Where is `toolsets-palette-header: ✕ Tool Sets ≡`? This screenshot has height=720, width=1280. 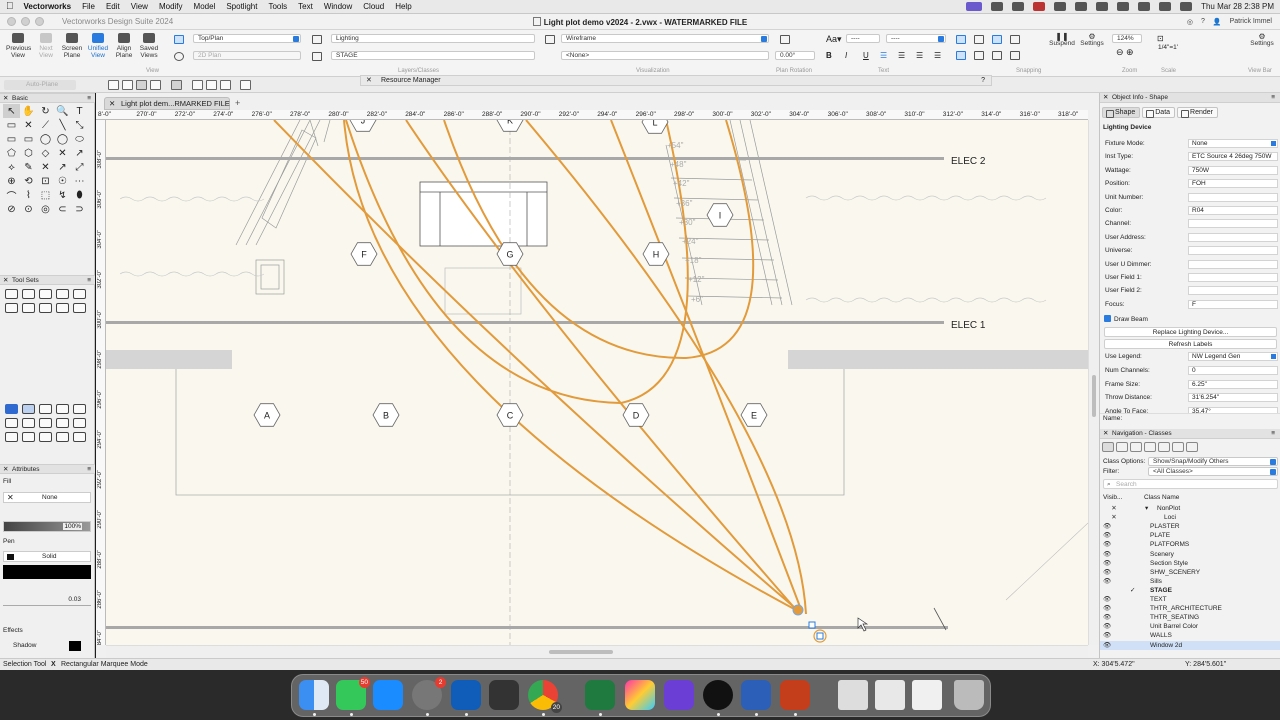
toolsets-palette-header: ✕ Tool Sets ≡ is located at coordinates (47, 280).